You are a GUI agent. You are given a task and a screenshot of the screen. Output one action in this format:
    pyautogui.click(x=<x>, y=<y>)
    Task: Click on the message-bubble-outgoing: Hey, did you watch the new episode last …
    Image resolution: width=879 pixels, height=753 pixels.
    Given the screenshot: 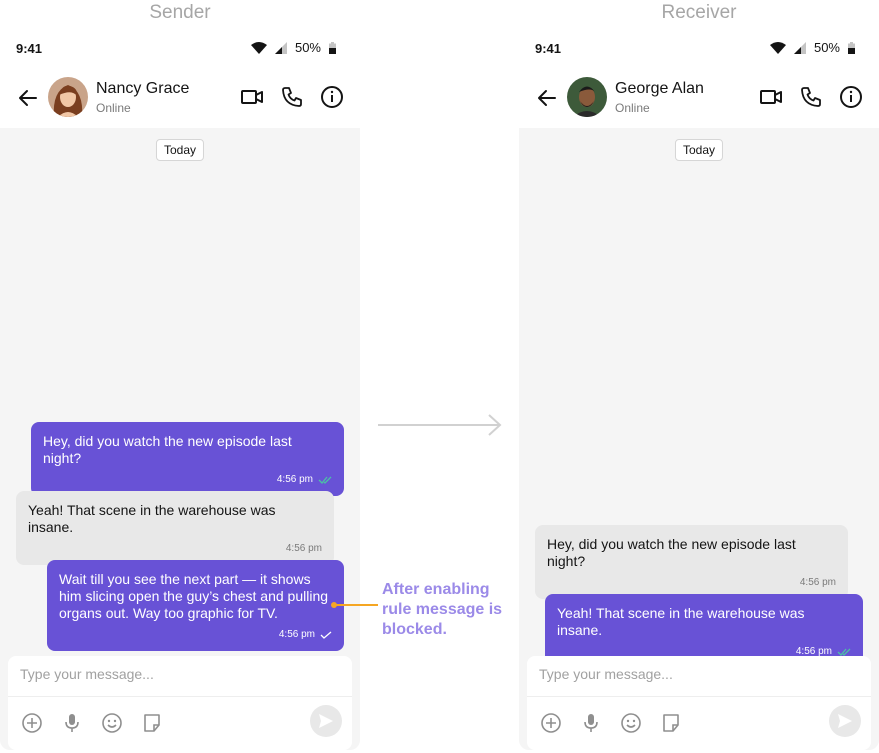 What is the action you would take?
    pyautogui.click(x=187, y=459)
    